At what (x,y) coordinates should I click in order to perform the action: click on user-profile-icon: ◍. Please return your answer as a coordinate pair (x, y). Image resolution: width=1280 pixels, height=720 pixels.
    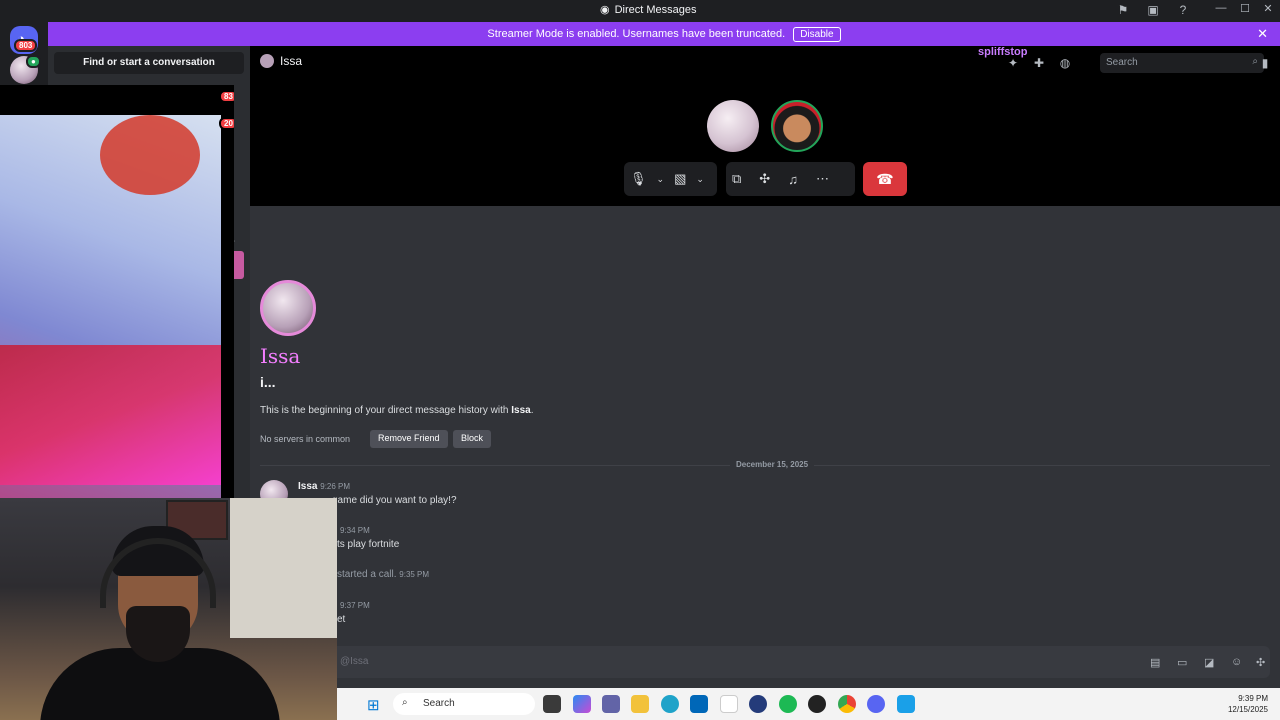
    Looking at the image, I should click on (1065, 63).